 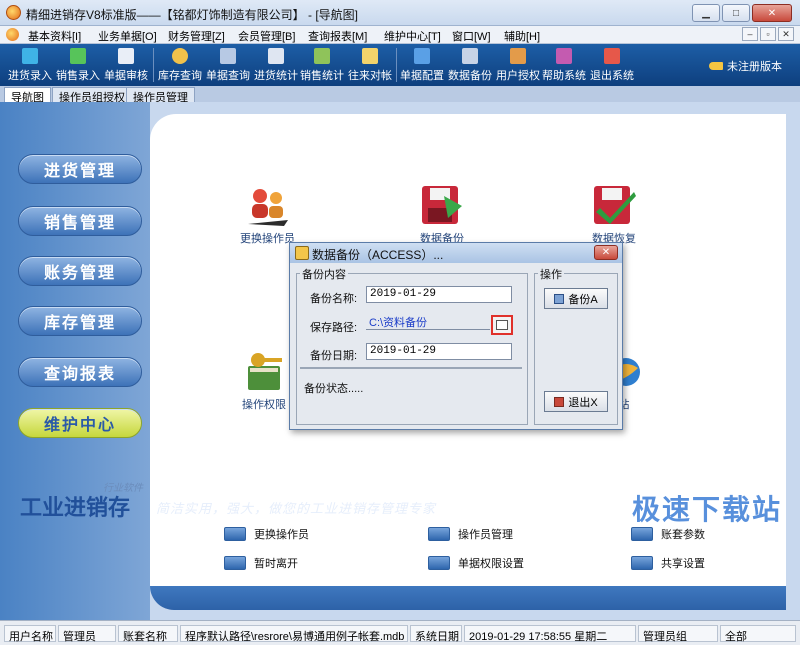 What do you see at coordinates (422, 56) in the screenshot?
I see `document-config-icon` at bounding box center [422, 56].